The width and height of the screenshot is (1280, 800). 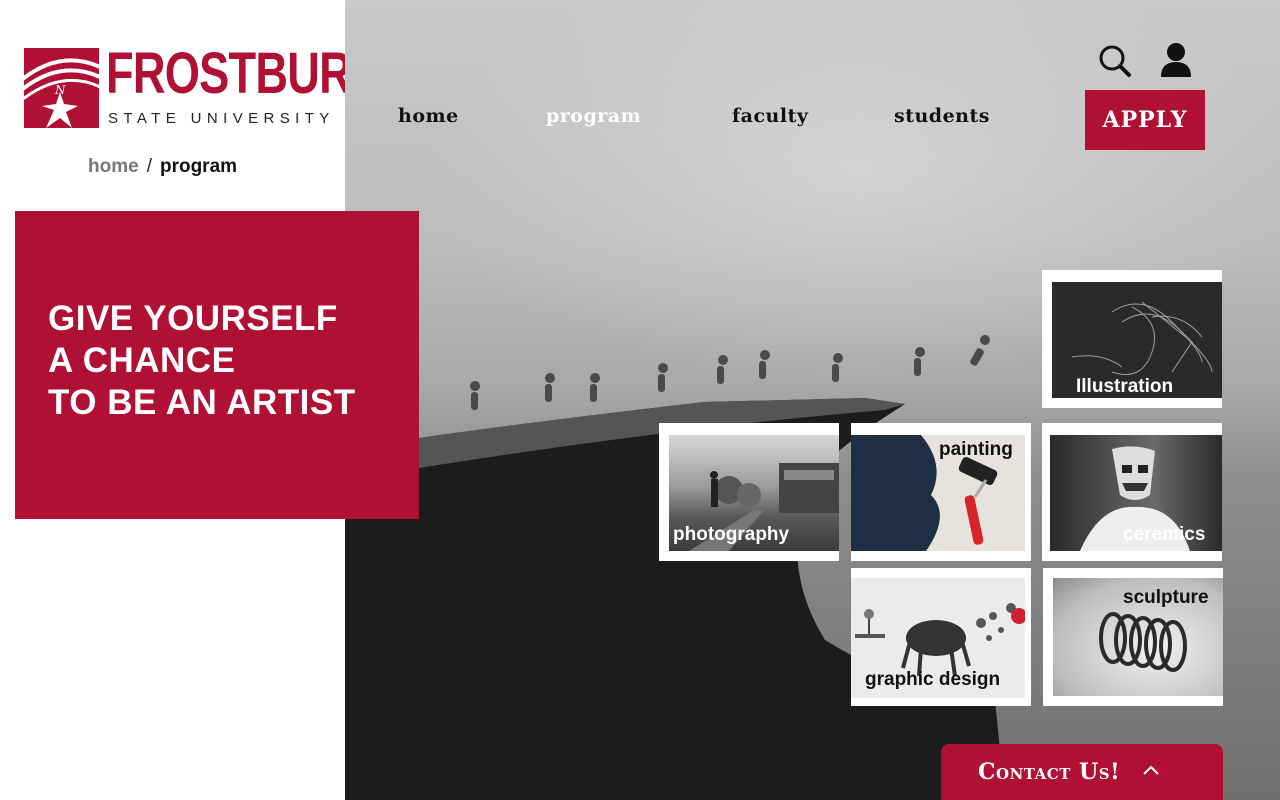 What do you see at coordinates (428, 116) in the screenshot?
I see `nav-home: home` at bounding box center [428, 116].